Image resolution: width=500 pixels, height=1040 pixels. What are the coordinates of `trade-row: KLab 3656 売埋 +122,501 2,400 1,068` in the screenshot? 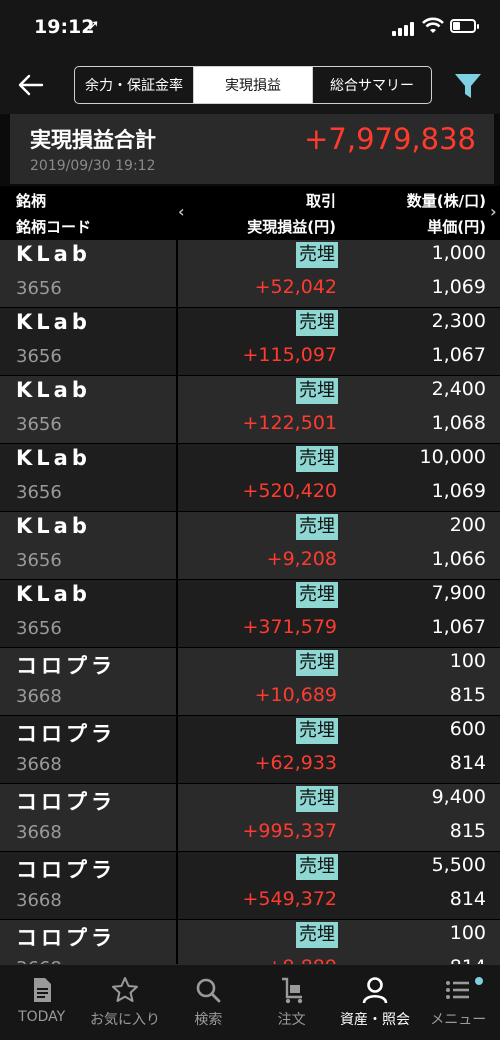 It's located at (250, 410).